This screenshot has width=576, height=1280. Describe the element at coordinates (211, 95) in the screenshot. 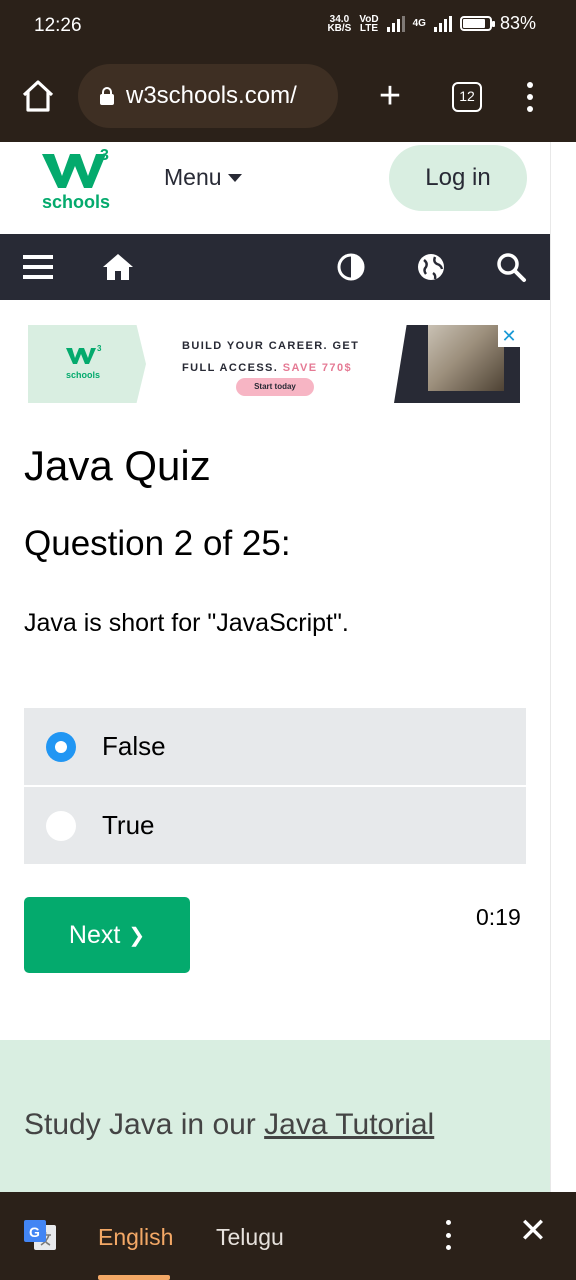

I see `url-text: w3schools.com/` at that location.